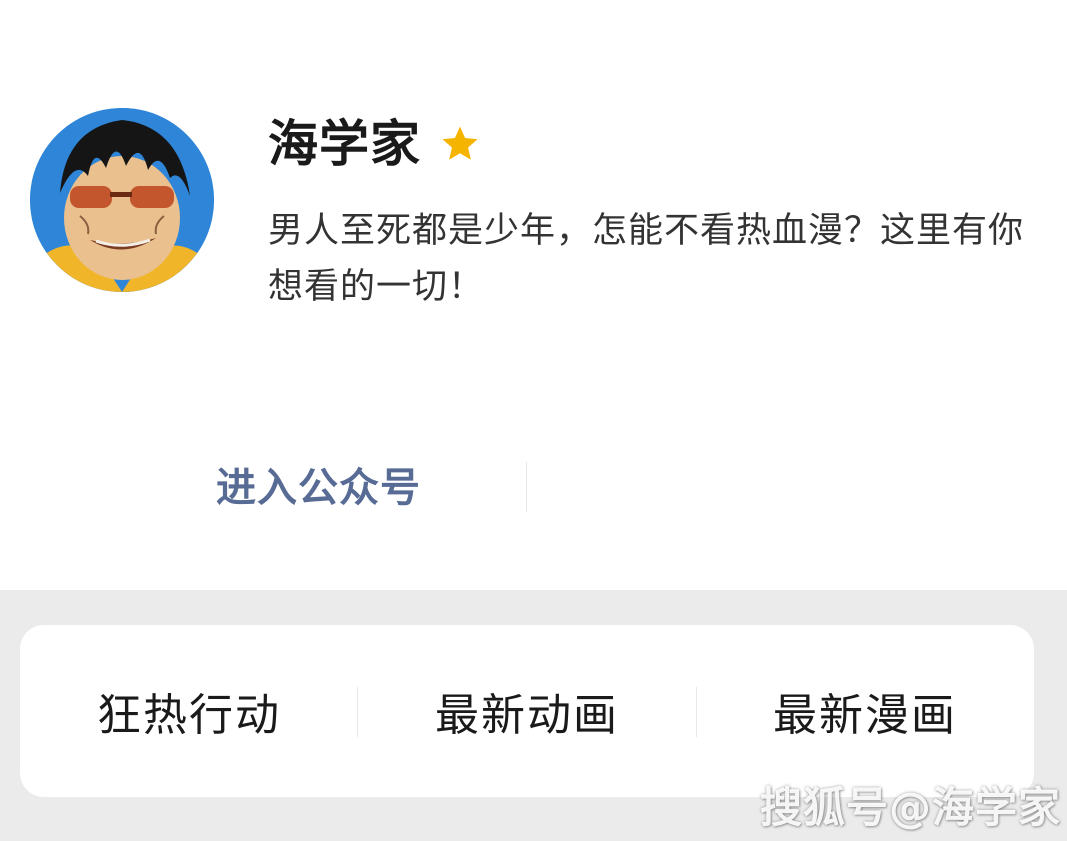 The height and width of the screenshot is (841, 1067). I want to click on menu-item-frenzy-action: 狂热行动, so click(189, 711).